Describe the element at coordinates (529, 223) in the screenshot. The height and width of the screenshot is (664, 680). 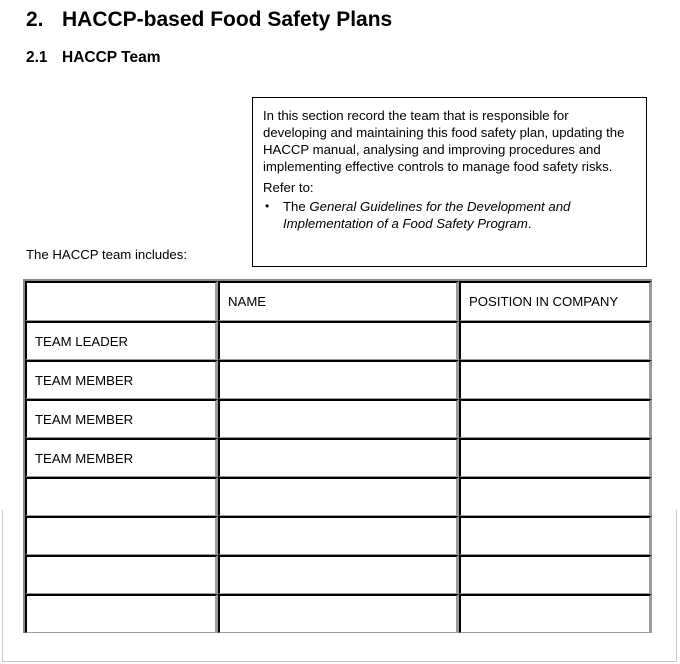
I see `reference-suffix: .` at that location.